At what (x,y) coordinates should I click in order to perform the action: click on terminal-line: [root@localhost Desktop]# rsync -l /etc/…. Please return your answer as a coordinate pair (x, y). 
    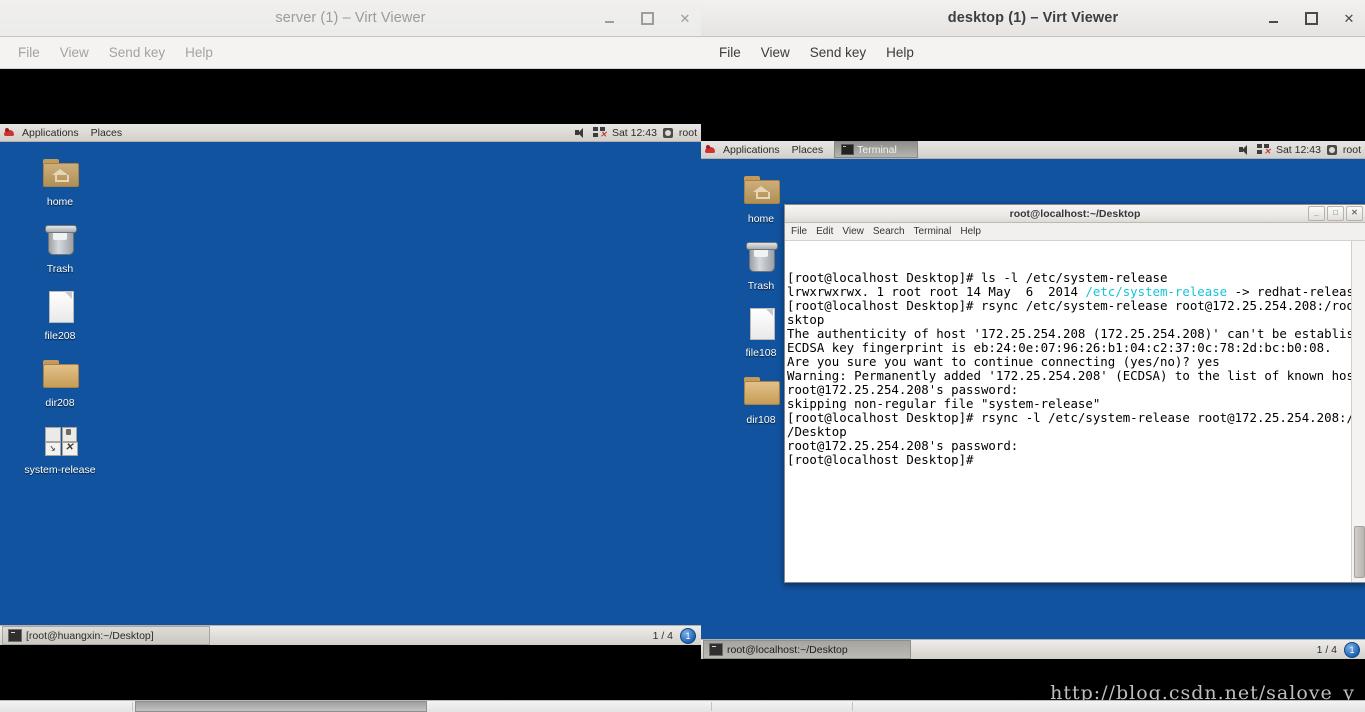
    Looking at the image, I should click on (1076, 417).